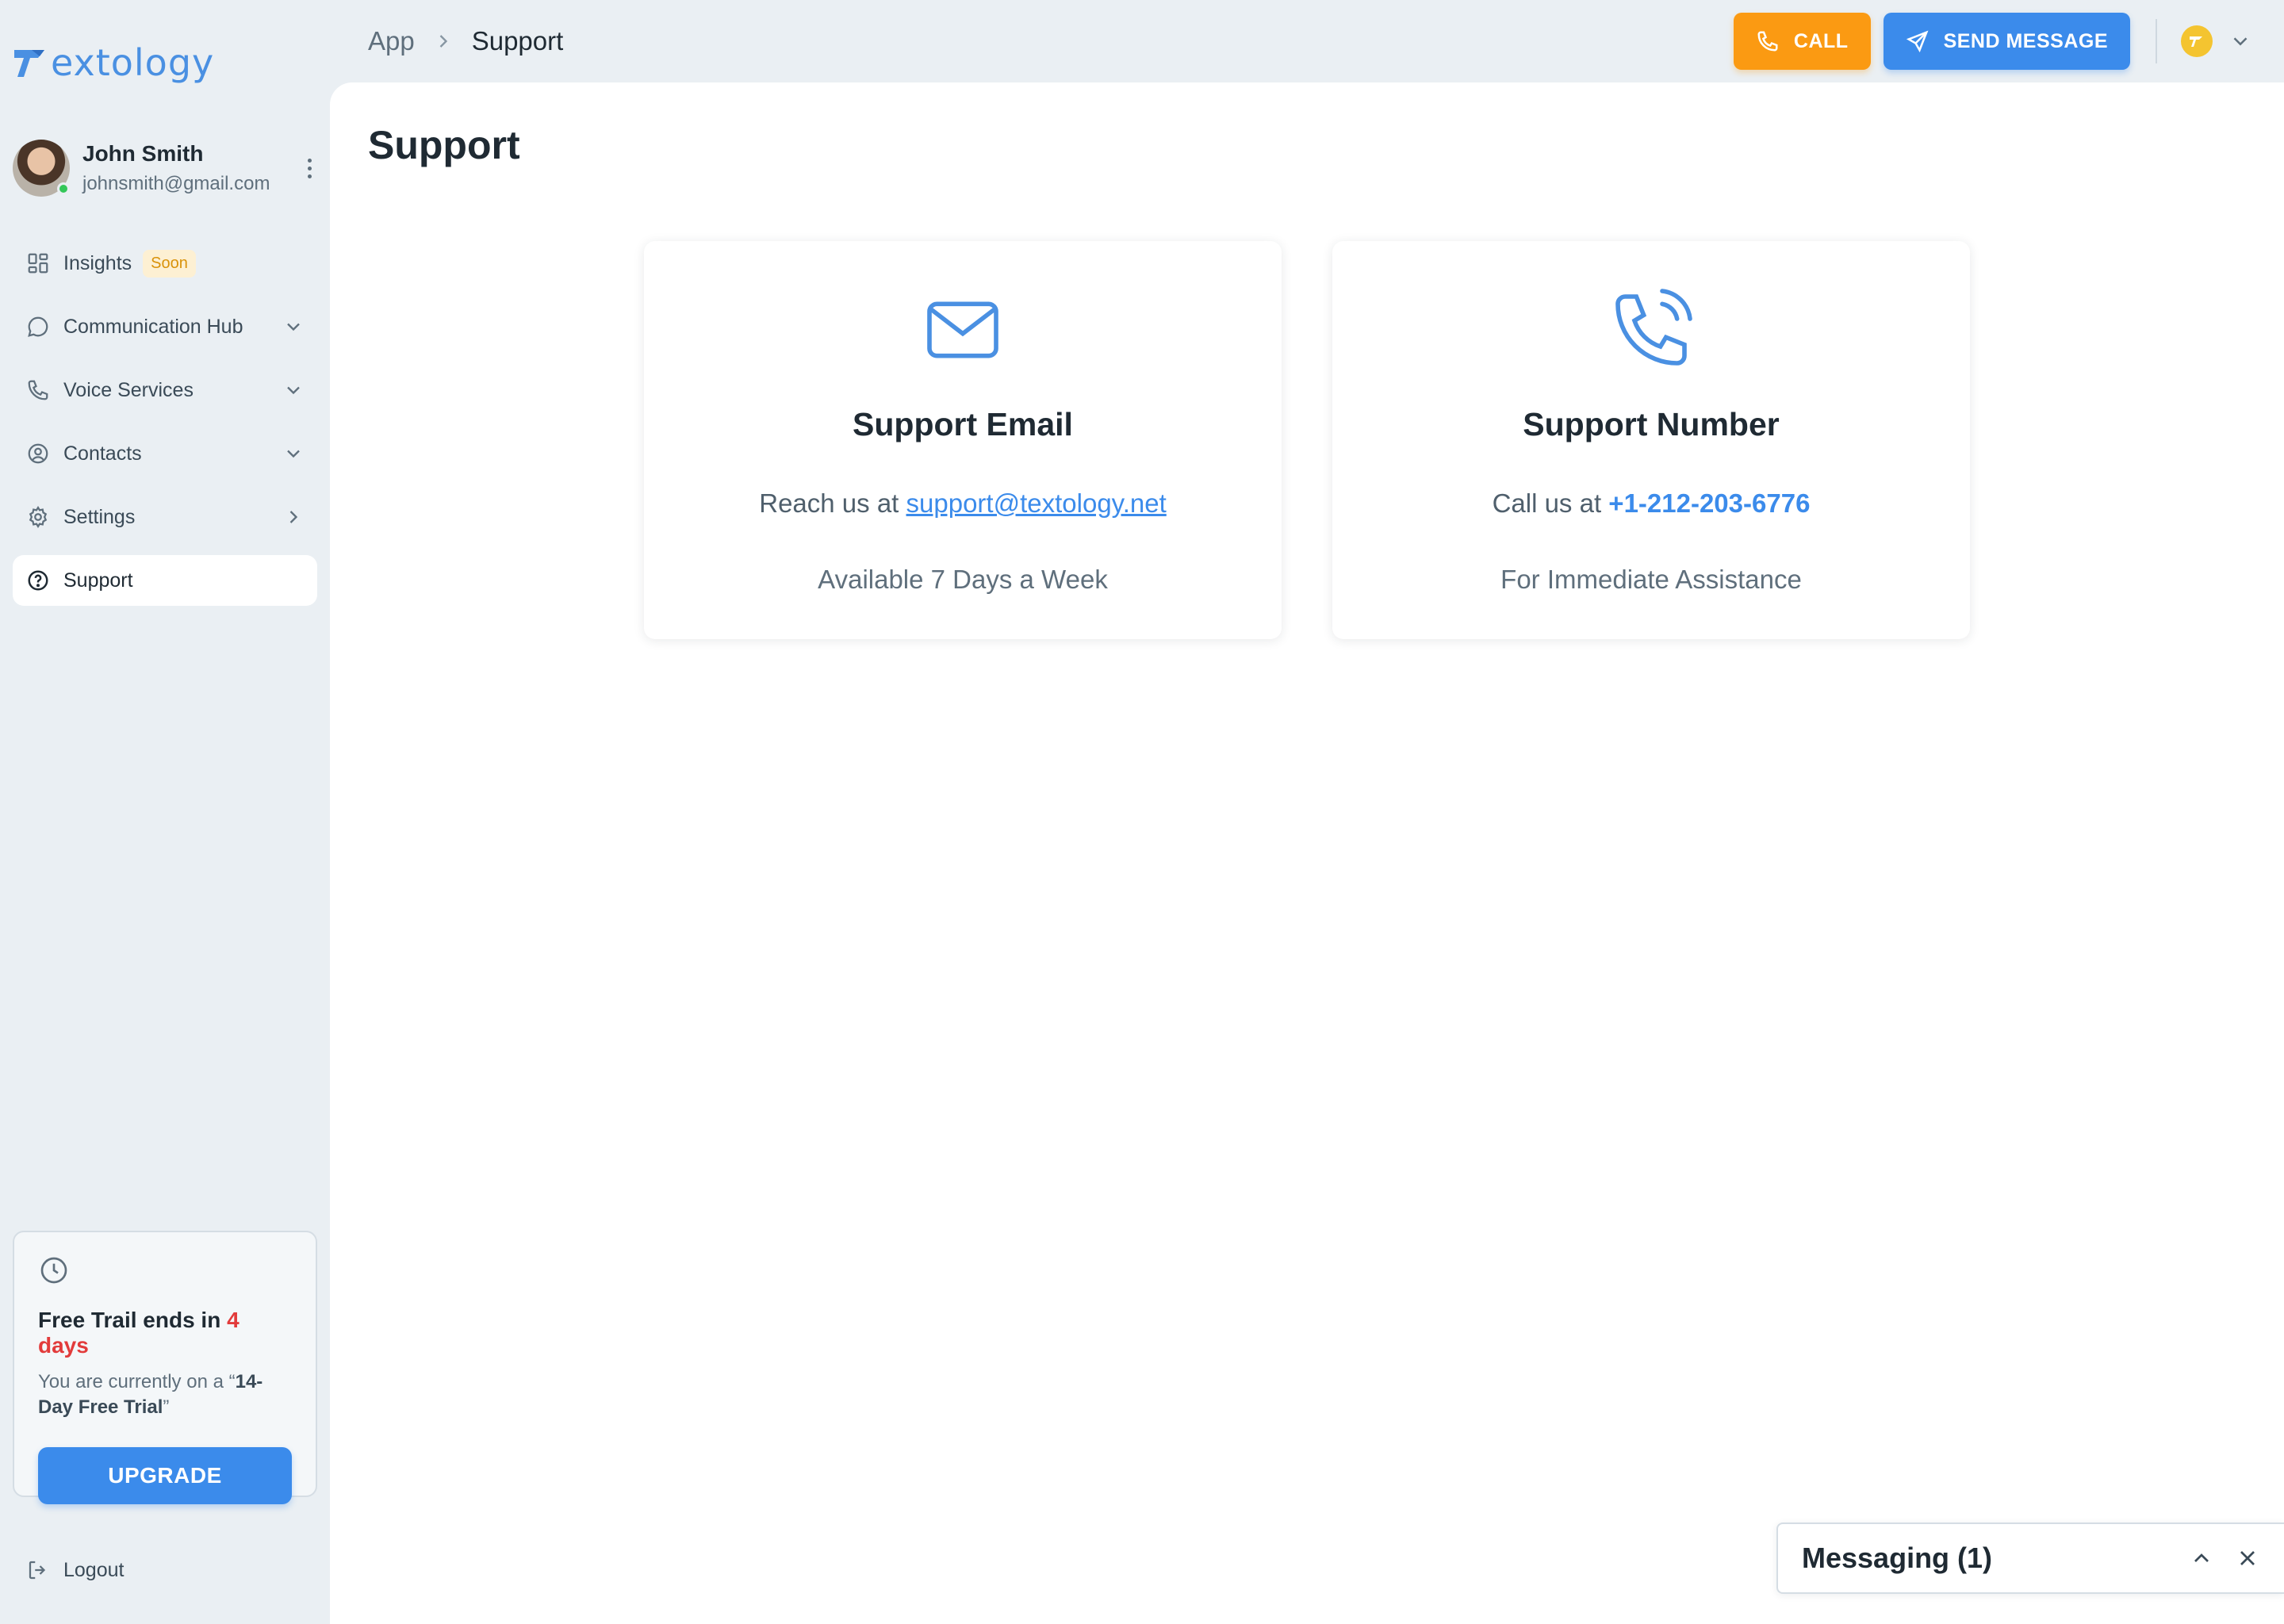  What do you see at coordinates (38, 263) in the screenshot?
I see `grid-icon` at bounding box center [38, 263].